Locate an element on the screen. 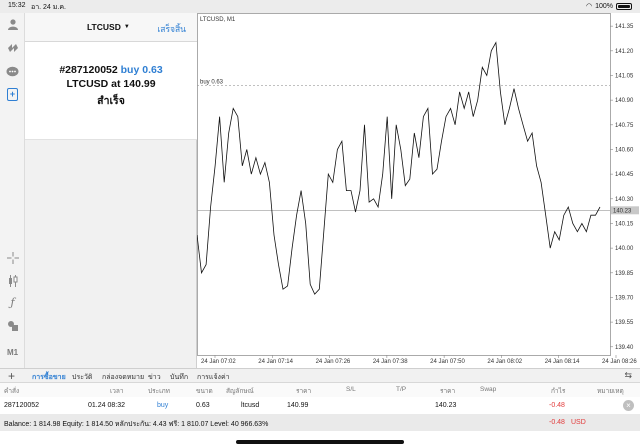 The image size is (640, 447). left-toolbar: + ƒ M1 is located at coordinates (12, 190).